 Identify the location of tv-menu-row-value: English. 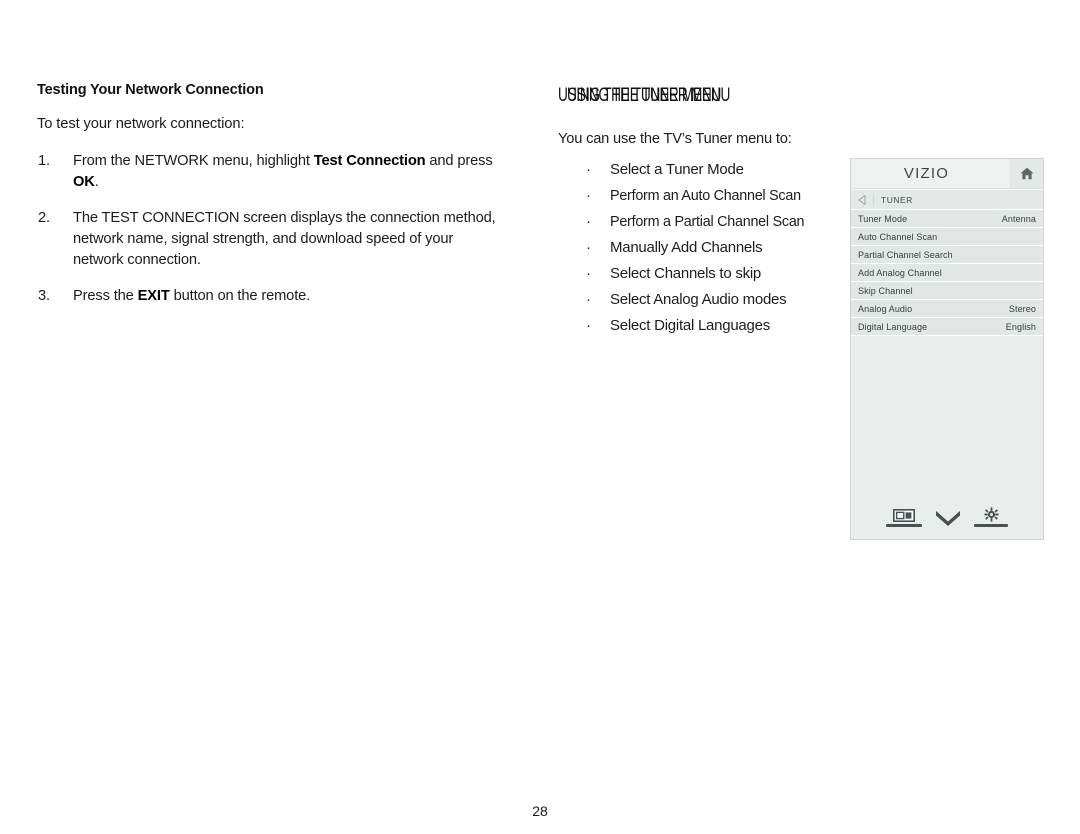
(1020, 326).